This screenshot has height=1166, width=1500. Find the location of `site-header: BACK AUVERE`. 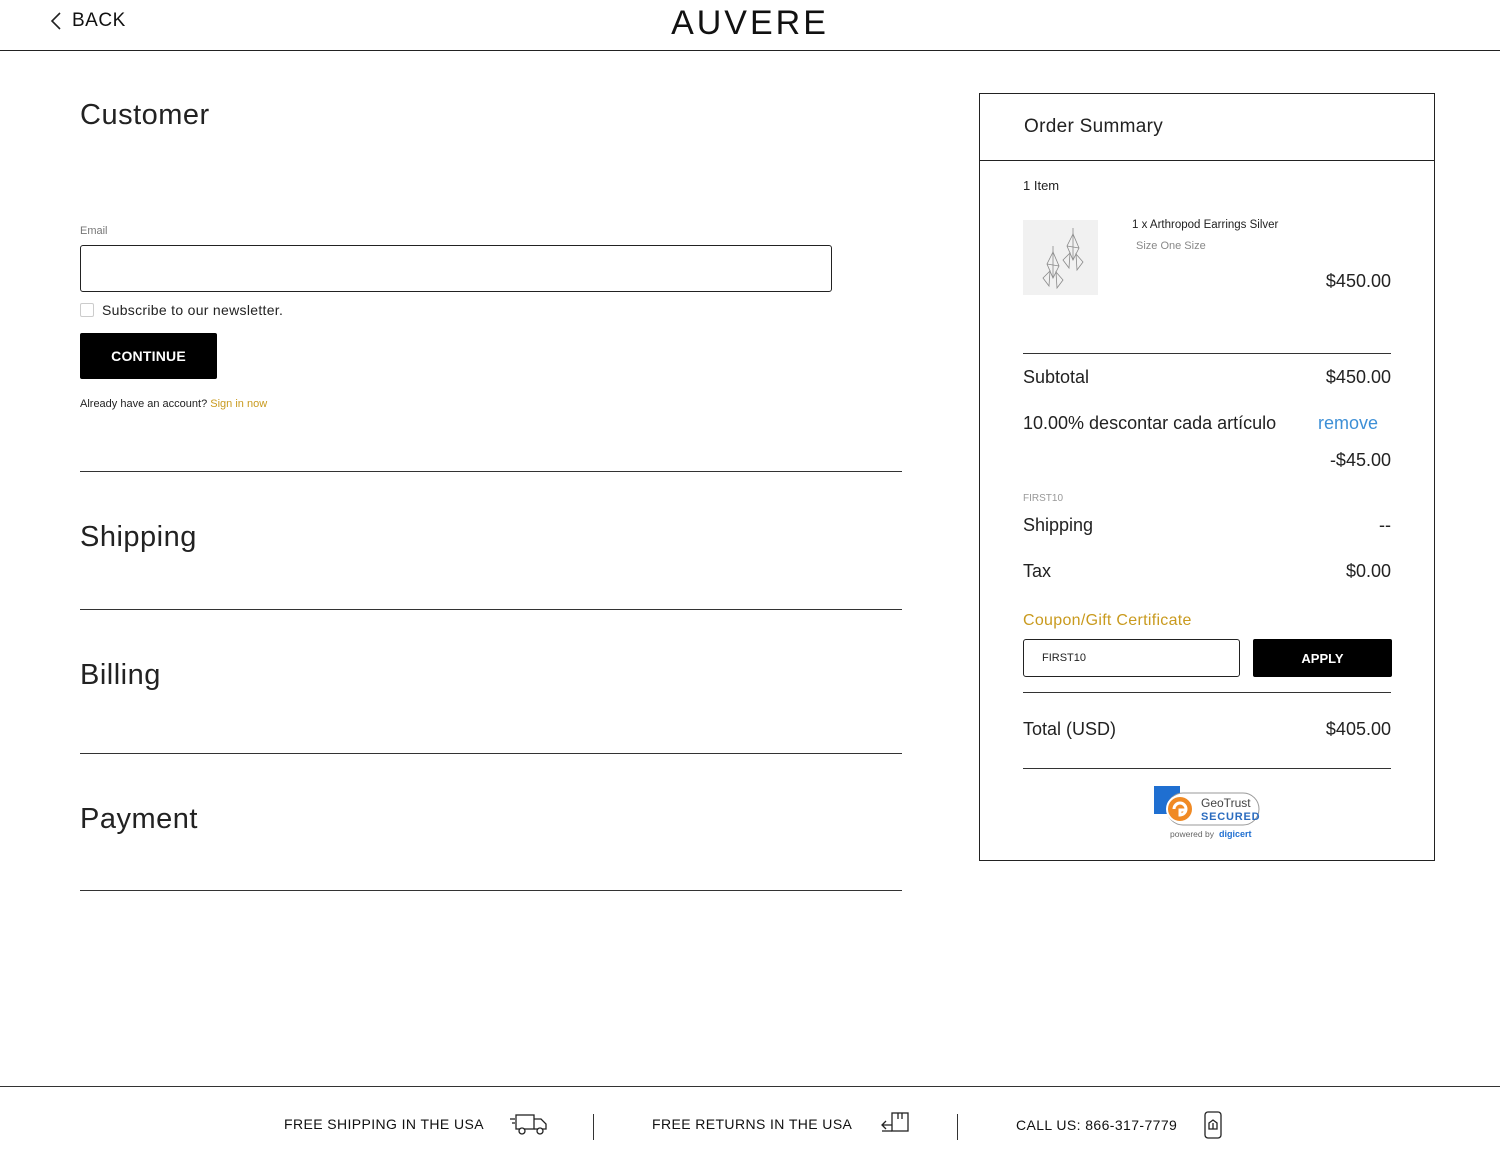

site-header: BACK AUVERE is located at coordinates (750, 25).